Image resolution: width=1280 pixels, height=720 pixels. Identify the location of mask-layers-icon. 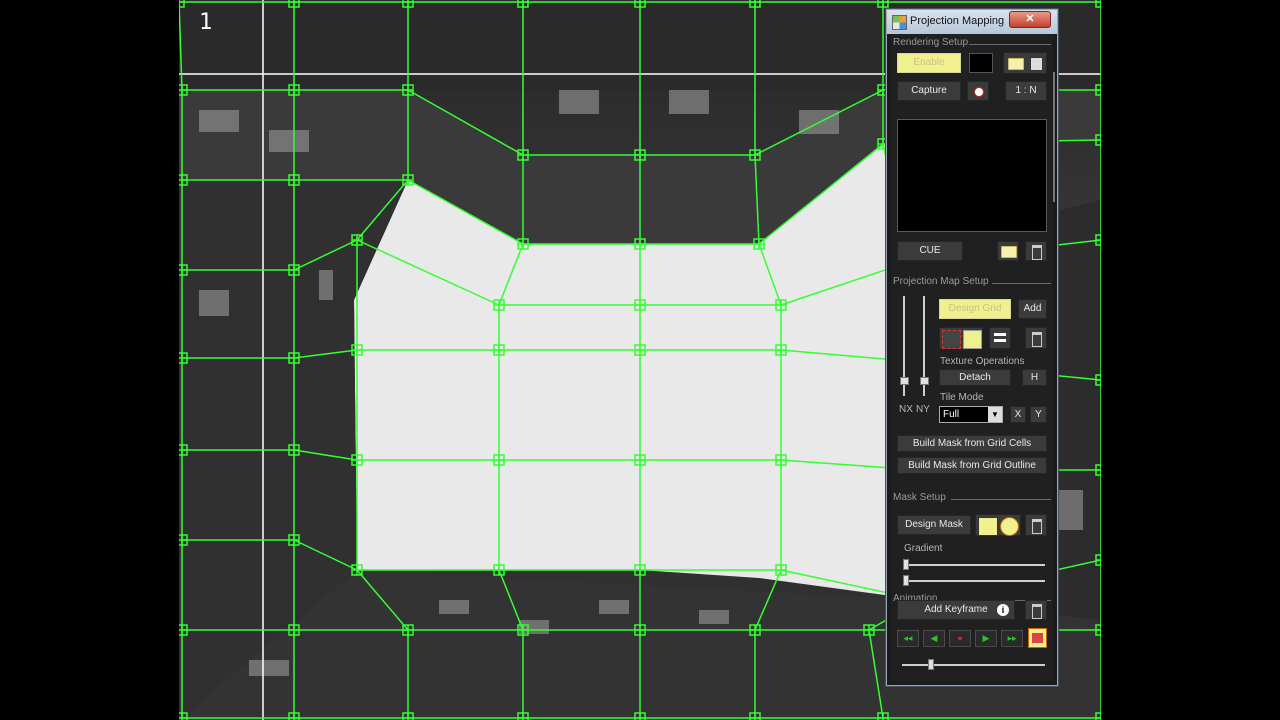
(988, 526).